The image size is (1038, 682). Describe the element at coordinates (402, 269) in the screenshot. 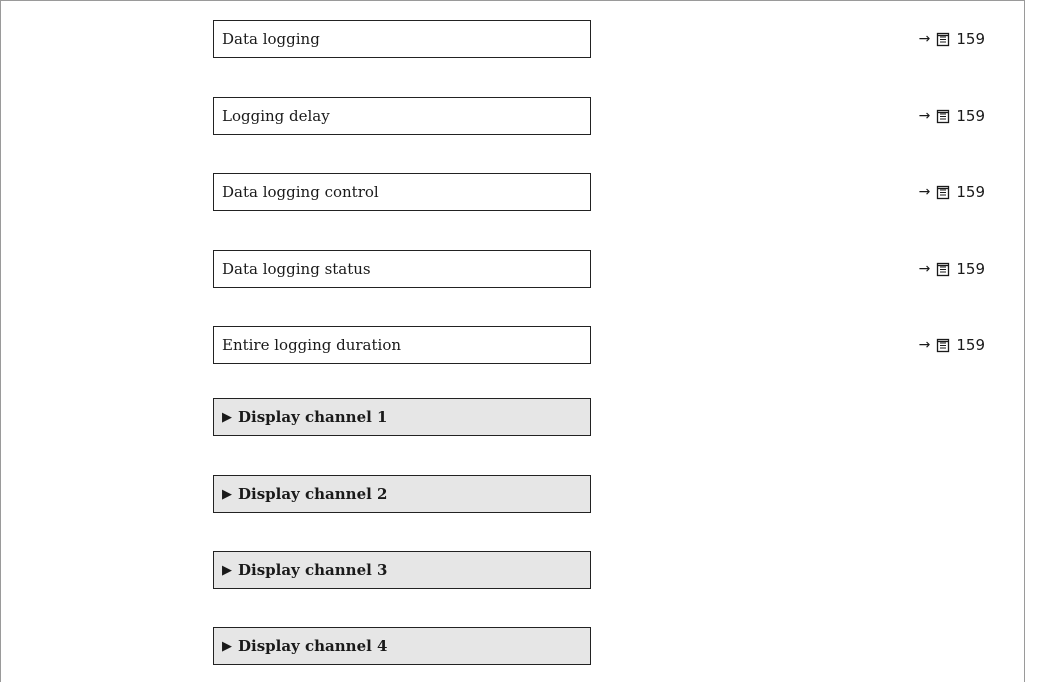

I see `parameter-data-logging-status: Data logging status` at that location.